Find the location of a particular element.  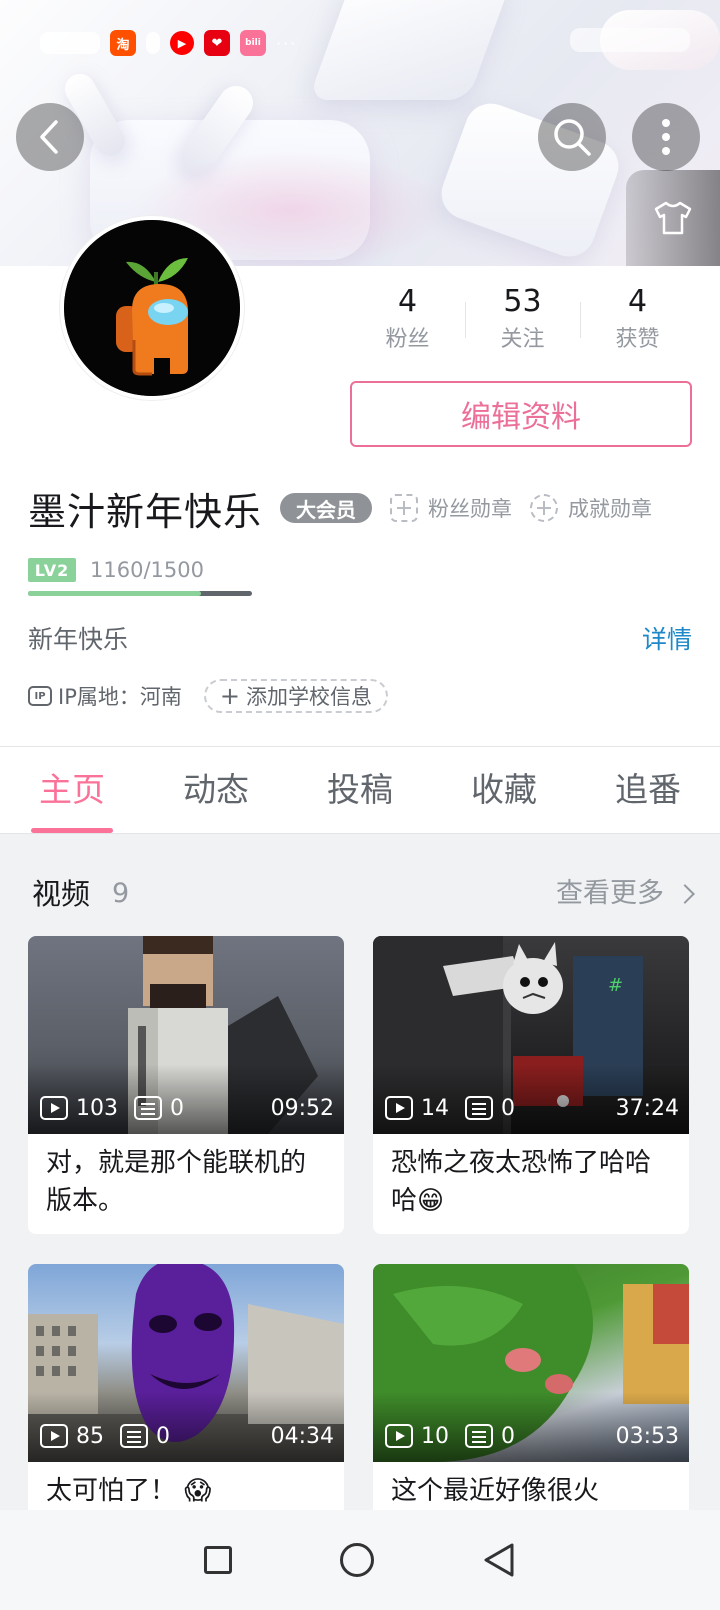

tab-home: 主页 is located at coordinates (72, 790).